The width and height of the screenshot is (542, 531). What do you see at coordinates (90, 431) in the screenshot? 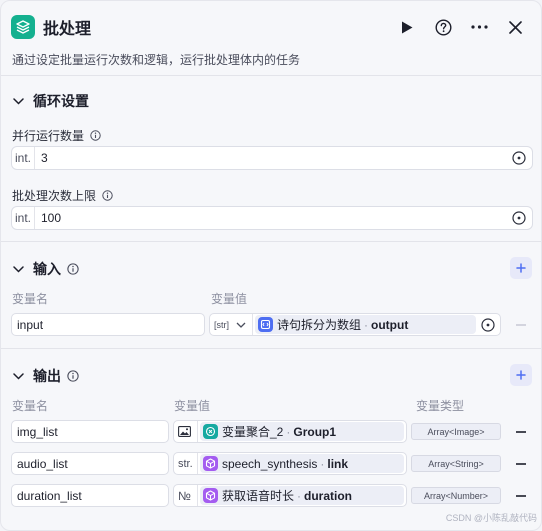
I see `output-name-field: img_list` at bounding box center [90, 431].